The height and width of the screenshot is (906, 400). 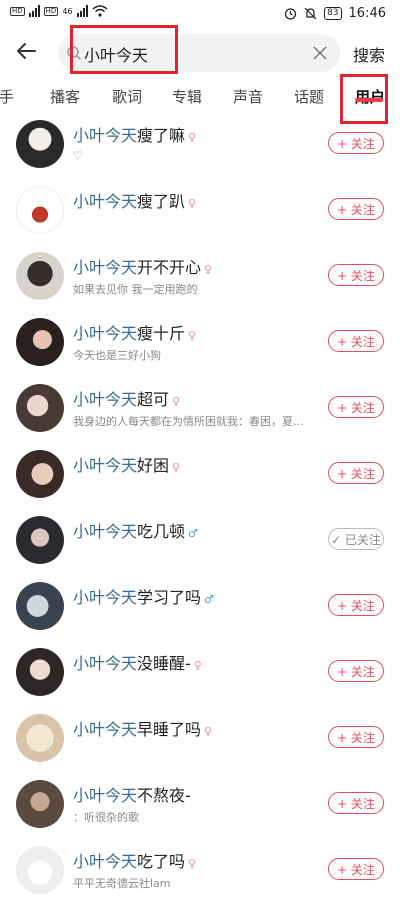 What do you see at coordinates (51, 11) in the screenshot?
I see `hd-icon-2: HD` at bounding box center [51, 11].